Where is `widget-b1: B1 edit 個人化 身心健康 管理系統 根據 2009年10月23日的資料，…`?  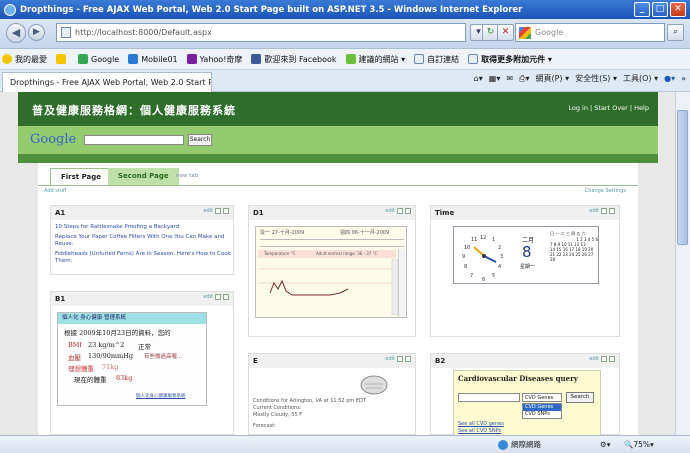 widget-b1: B1 edit 個人化 身心健康 管理系統 根據 2009年10月23日的資料，… is located at coordinates (142, 363).